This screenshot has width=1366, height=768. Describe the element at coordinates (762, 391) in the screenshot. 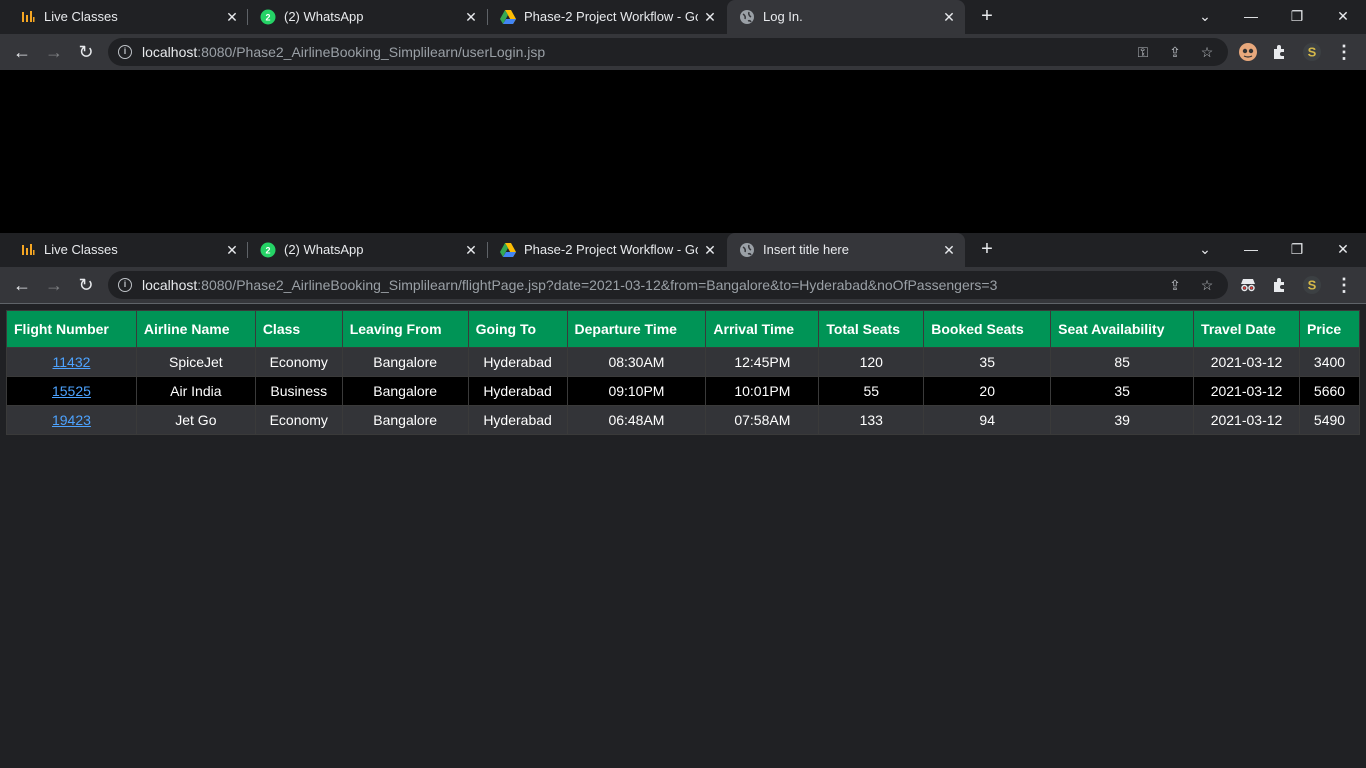

I see `cell-arrival-time: 10:01PM` at that location.